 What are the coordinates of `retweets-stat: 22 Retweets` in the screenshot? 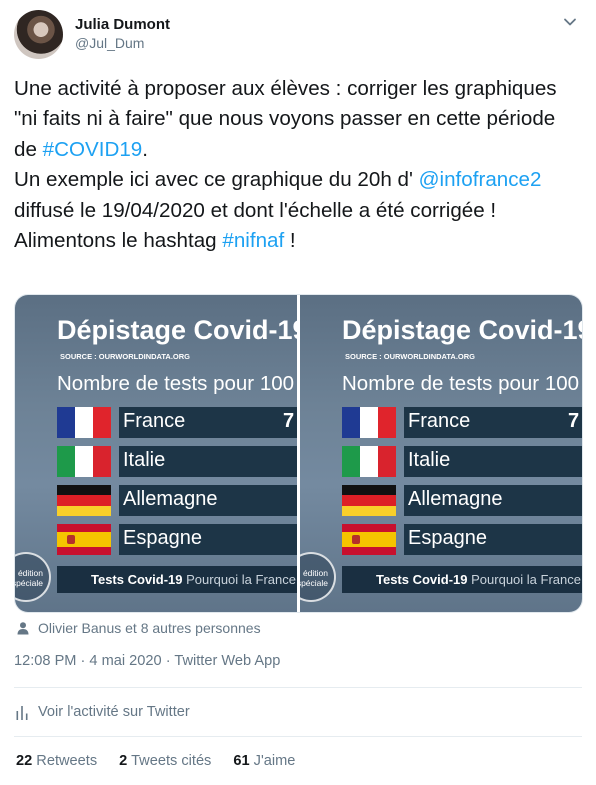 It's located at (56, 761).